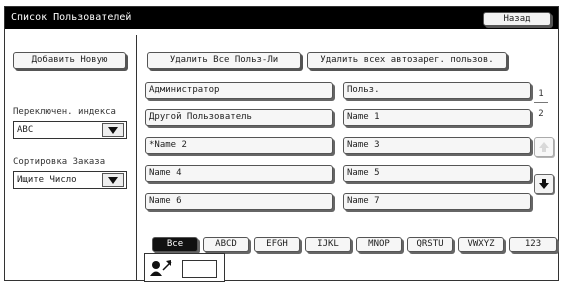  What do you see at coordinates (199, 269) in the screenshot?
I see `user-number-field` at bounding box center [199, 269].